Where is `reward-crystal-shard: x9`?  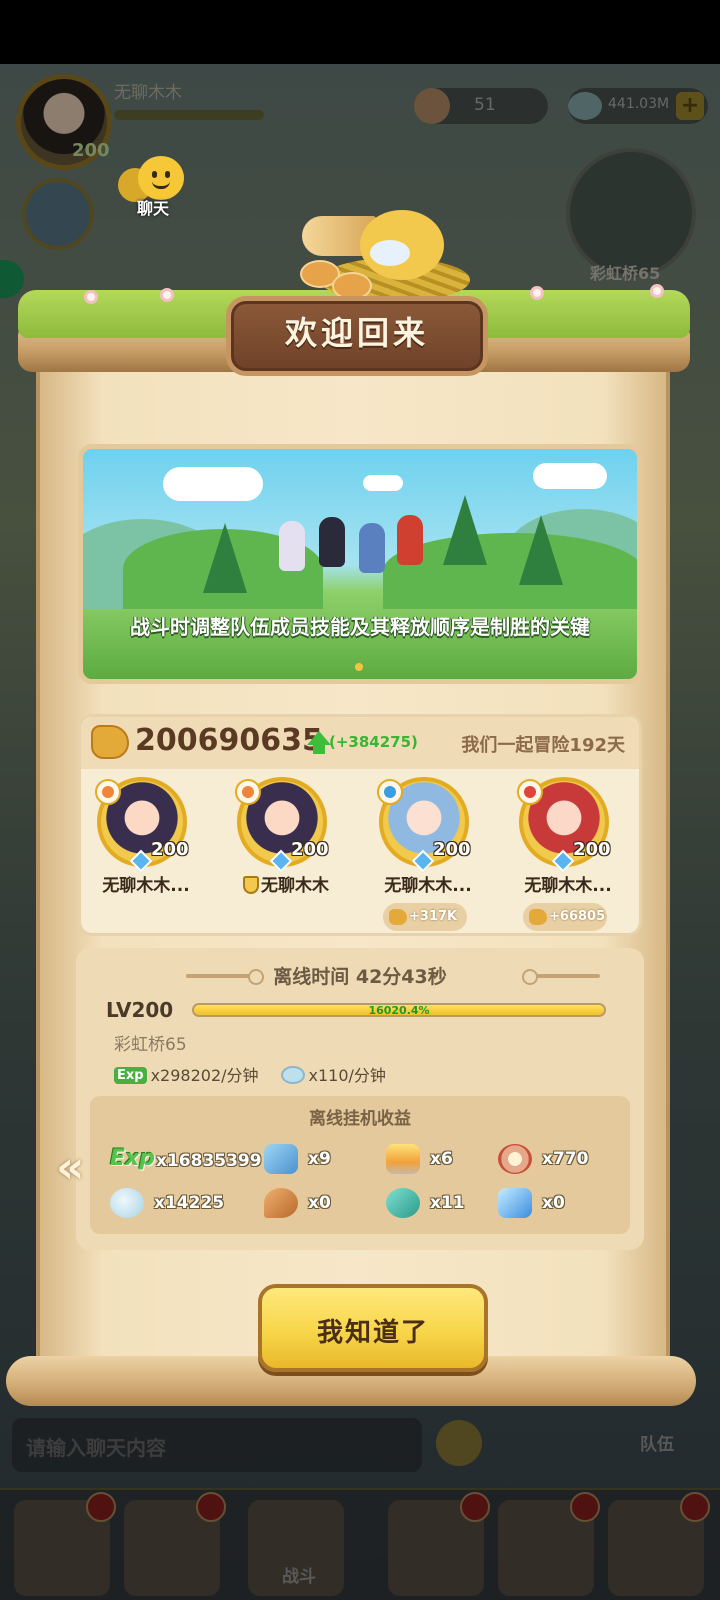 reward-crystal-shard: x9 is located at coordinates (314, 1160).